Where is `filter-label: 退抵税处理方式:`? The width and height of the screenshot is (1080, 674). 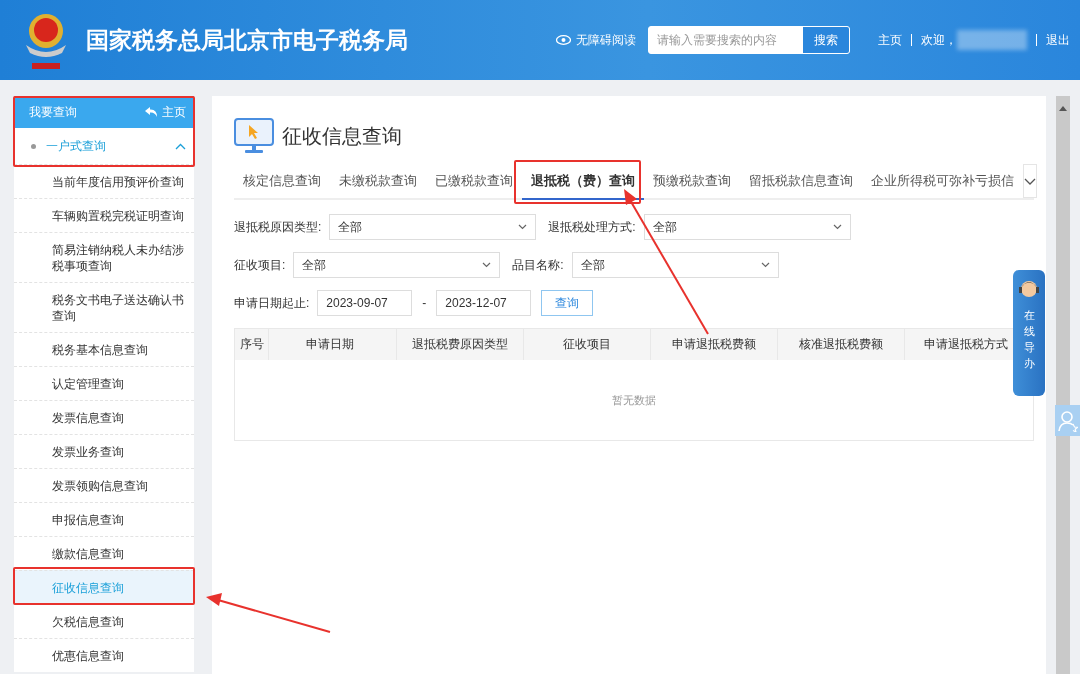 filter-label: 退抵税处理方式: is located at coordinates (592, 227).